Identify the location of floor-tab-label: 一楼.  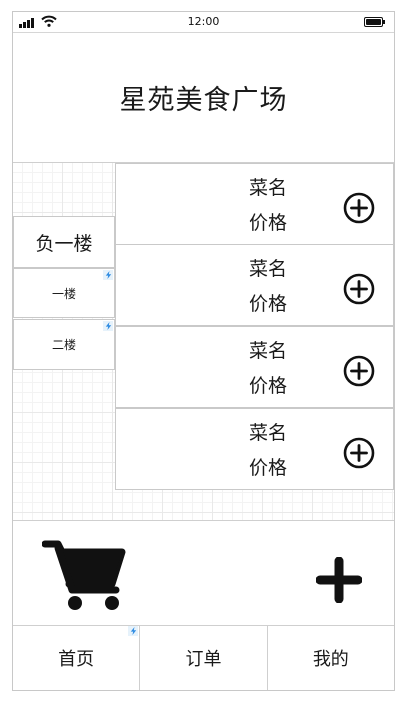
(63, 293).